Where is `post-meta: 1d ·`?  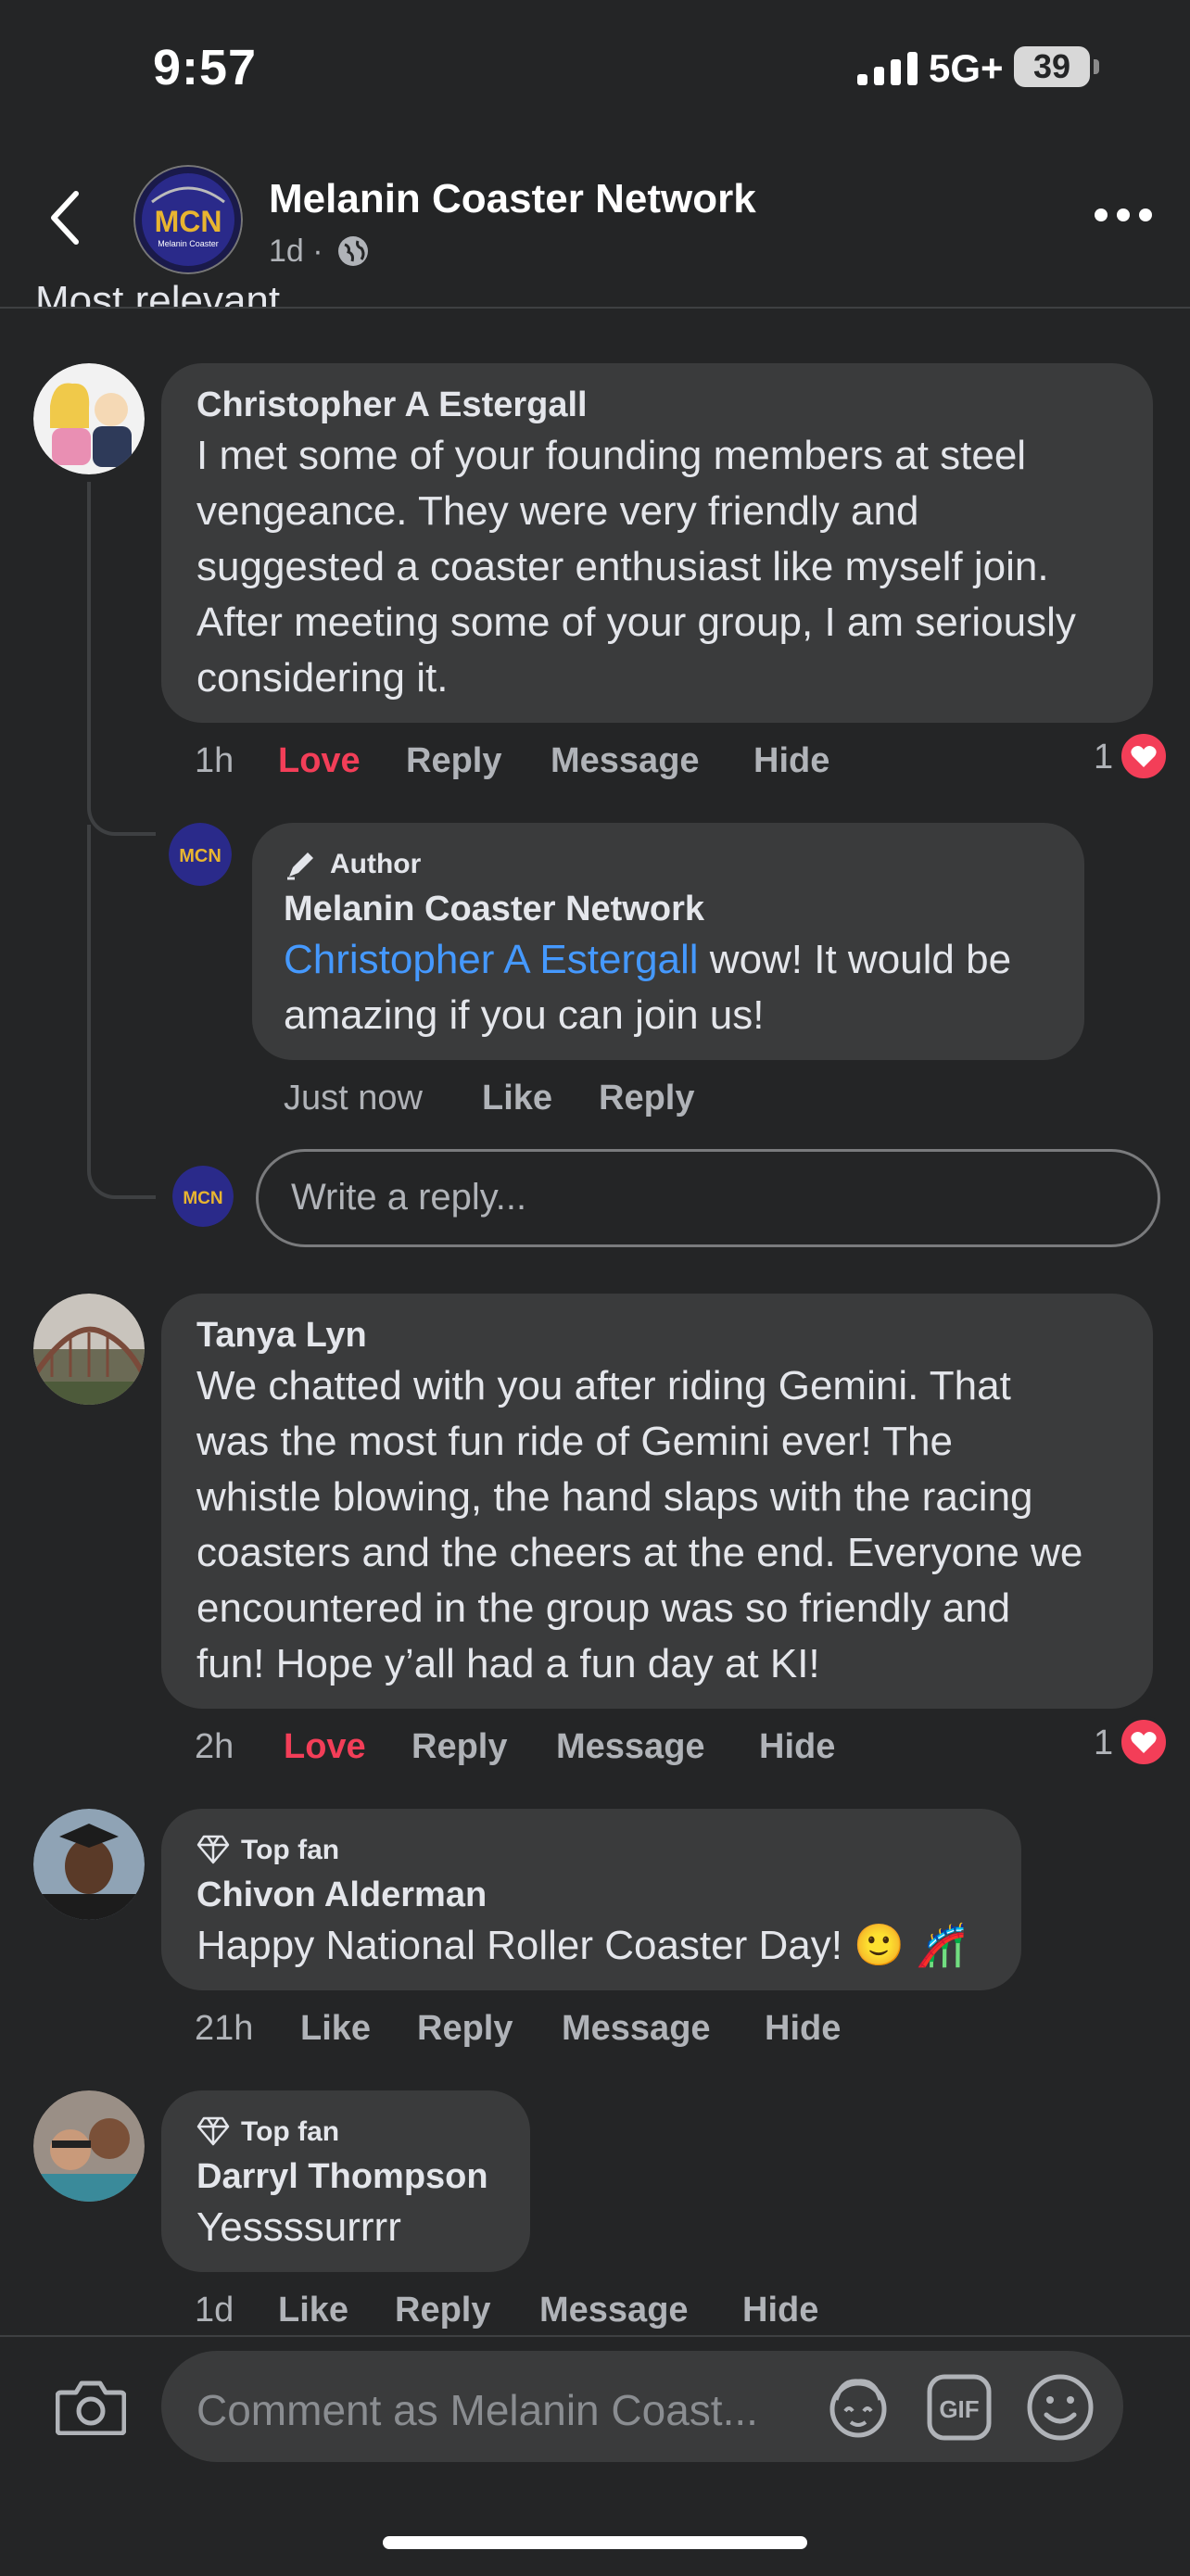 post-meta: 1d · is located at coordinates (319, 252).